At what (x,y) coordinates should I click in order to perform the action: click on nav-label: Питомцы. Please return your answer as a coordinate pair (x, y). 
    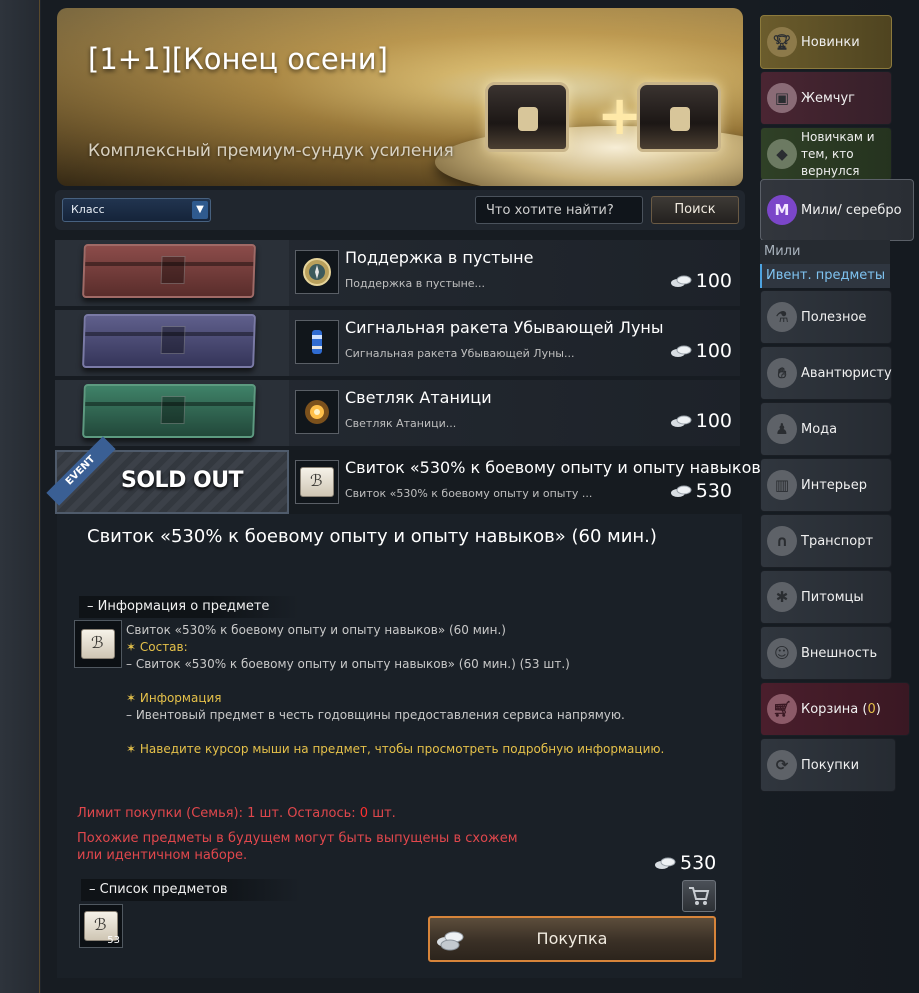
    Looking at the image, I should click on (832, 597).